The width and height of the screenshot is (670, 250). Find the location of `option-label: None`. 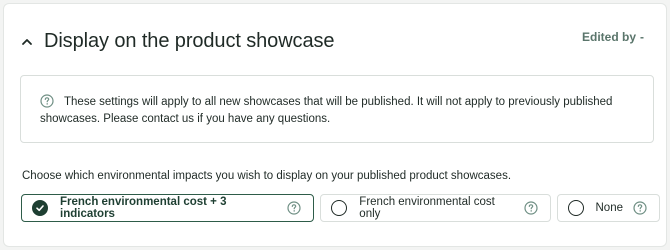

option-label: None is located at coordinates (609, 208).